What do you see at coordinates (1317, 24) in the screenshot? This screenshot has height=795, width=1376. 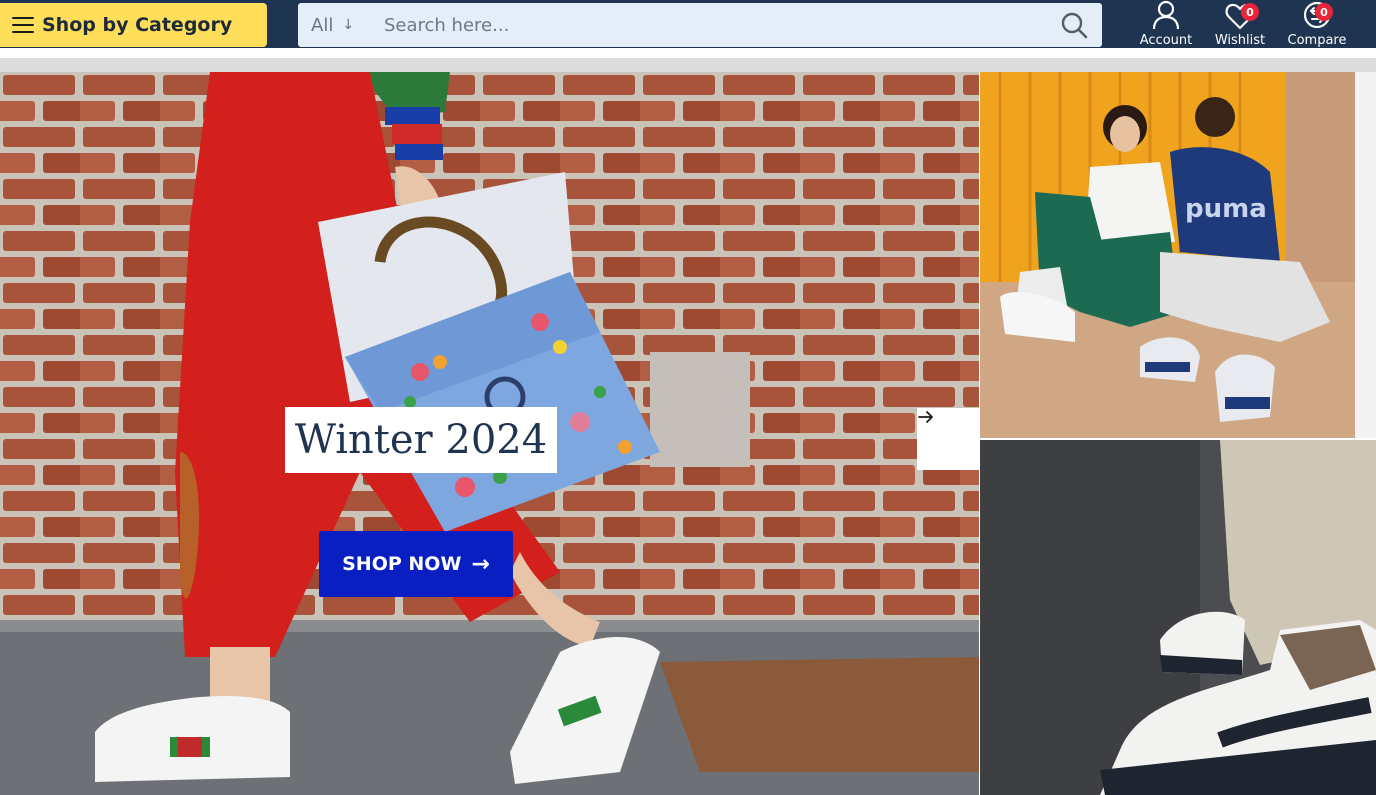 I see `compare-link: 0 Compare` at bounding box center [1317, 24].